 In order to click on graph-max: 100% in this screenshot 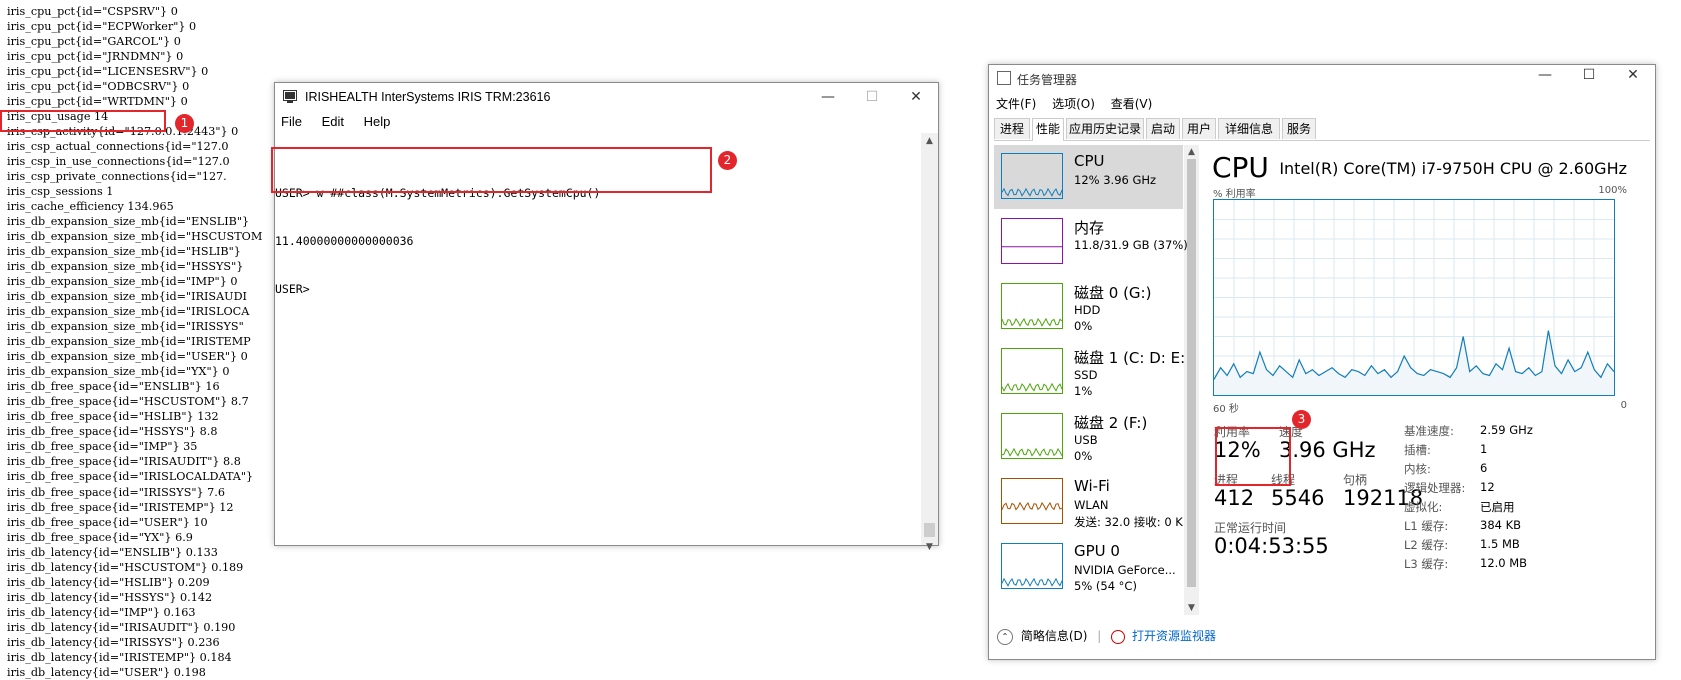, I will do `click(1612, 190)`.